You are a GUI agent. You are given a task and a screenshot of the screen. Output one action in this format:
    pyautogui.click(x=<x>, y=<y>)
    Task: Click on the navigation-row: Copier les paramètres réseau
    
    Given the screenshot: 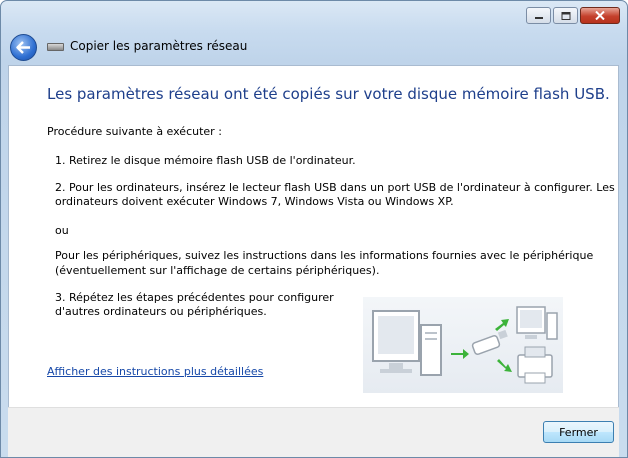 What is the action you would take?
    pyautogui.click(x=314, y=48)
    